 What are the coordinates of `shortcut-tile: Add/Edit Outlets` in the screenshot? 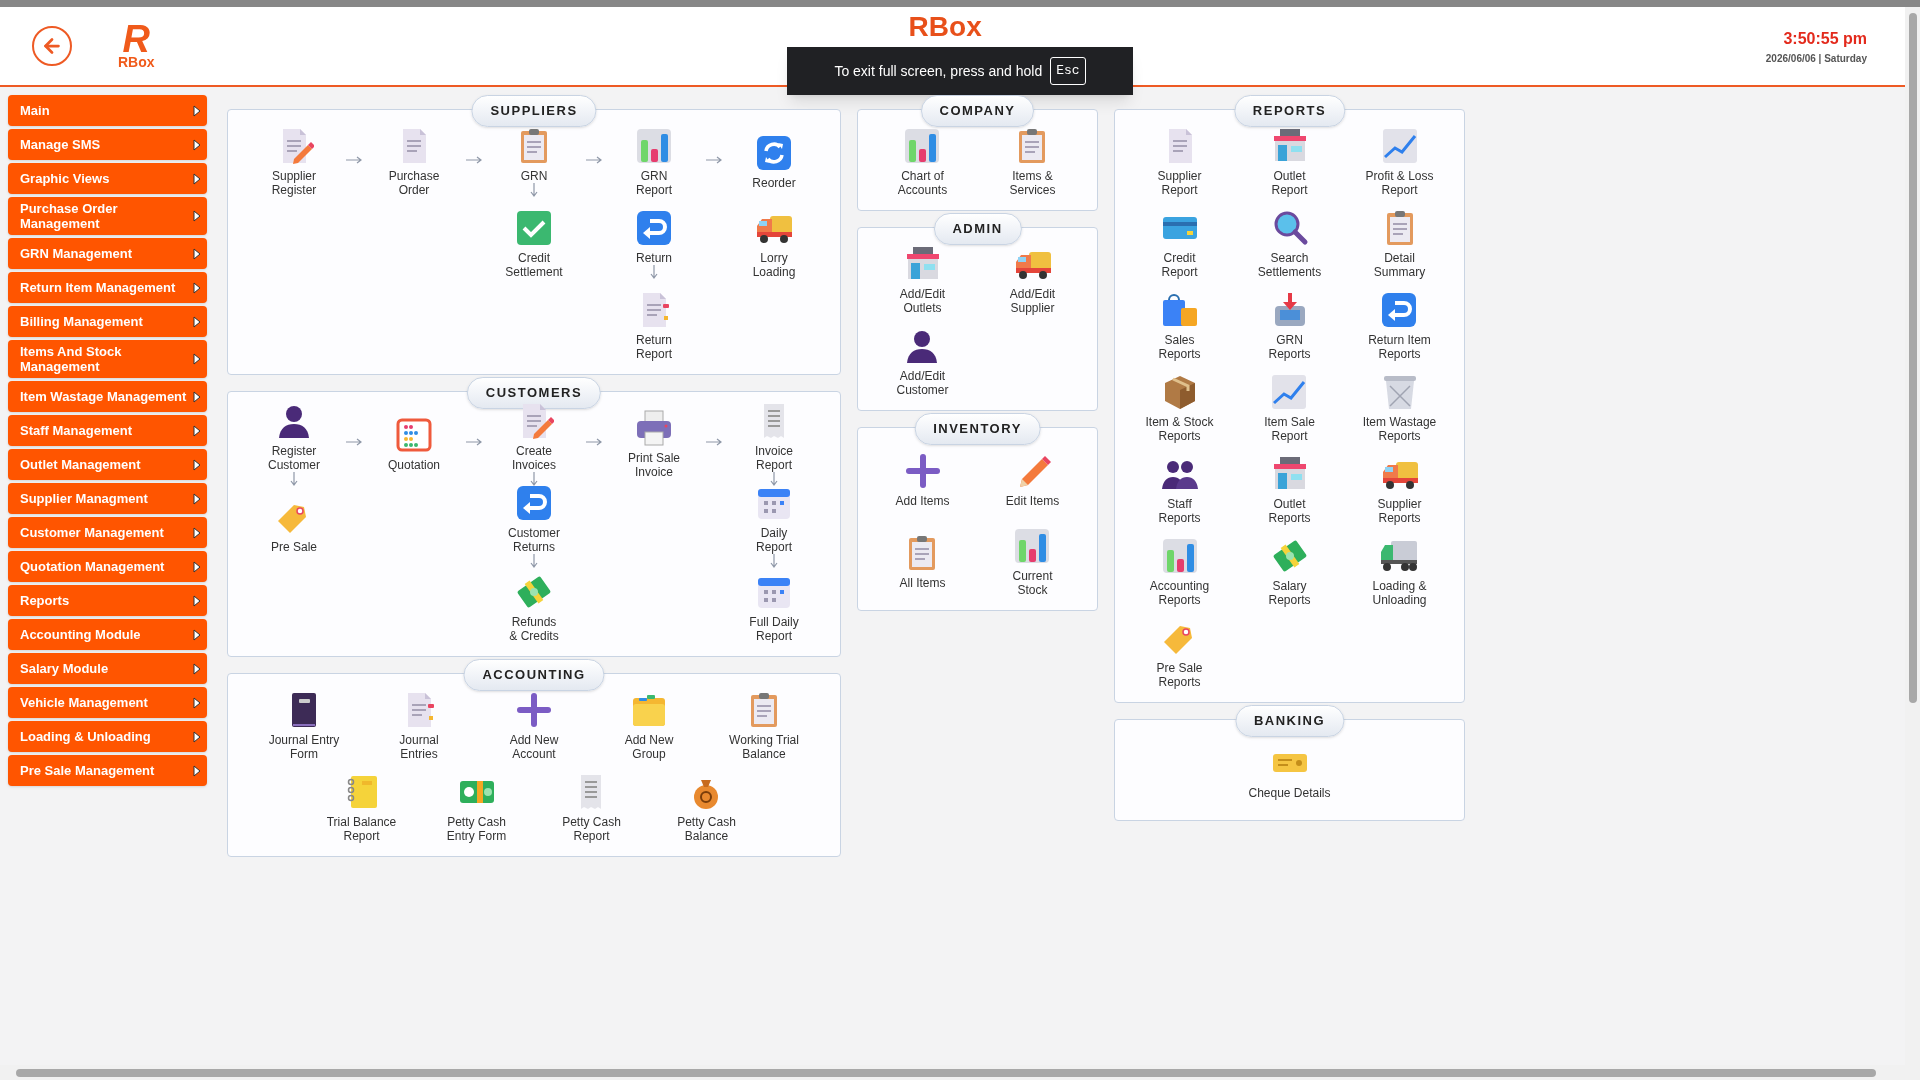 It's located at (922, 279).